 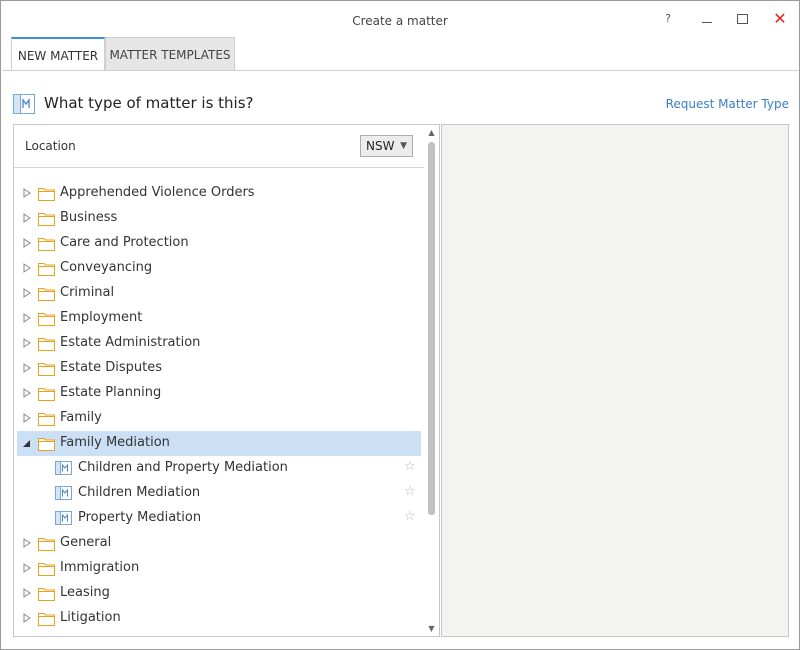 What do you see at coordinates (219, 493) in the screenshot?
I see `matter-type-item: Children Mediation ☆` at bounding box center [219, 493].